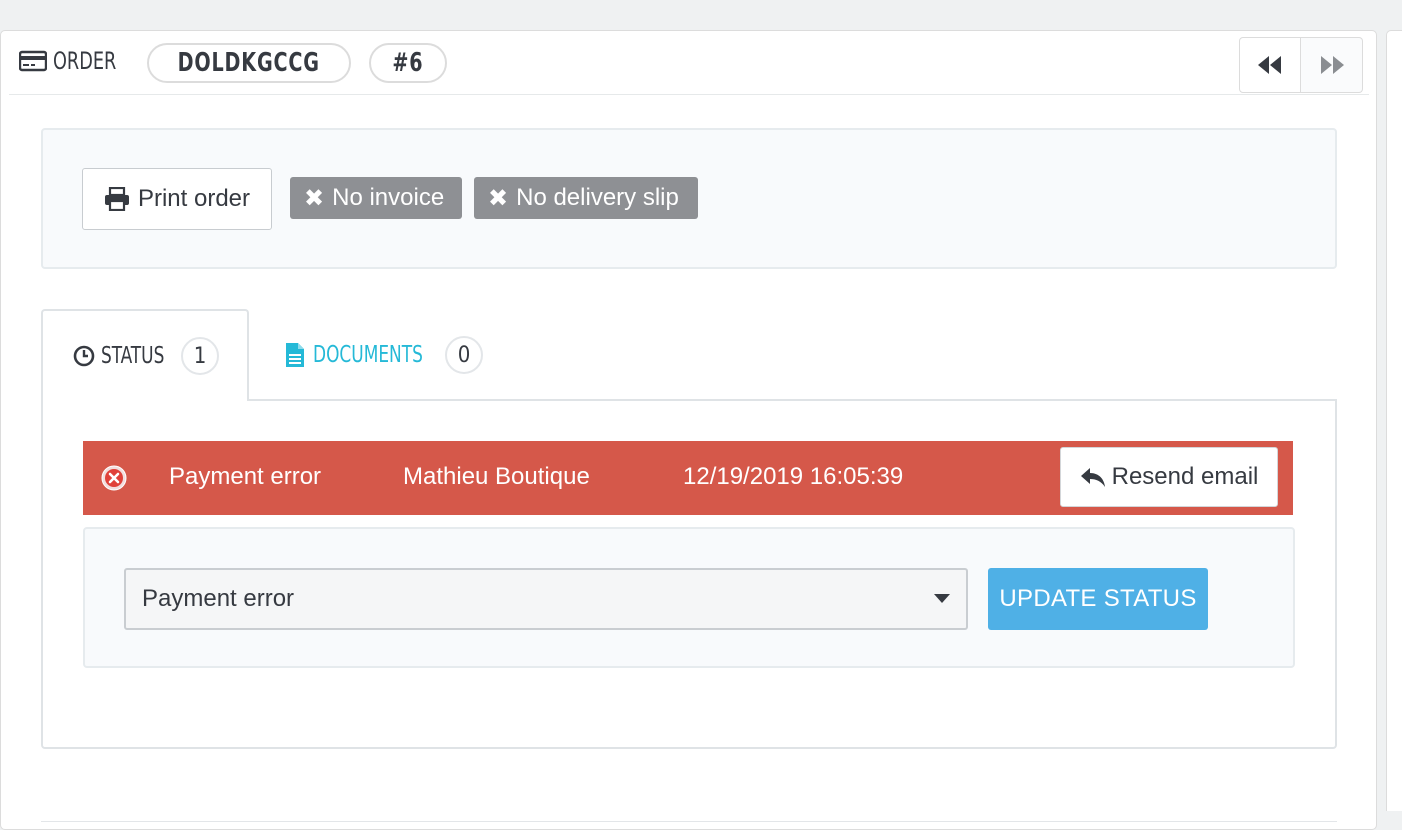 This screenshot has width=1402, height=830. Describe the element at coordinates (200, 356) in the screenshot. I see `tab-status-count: 1` at that location.